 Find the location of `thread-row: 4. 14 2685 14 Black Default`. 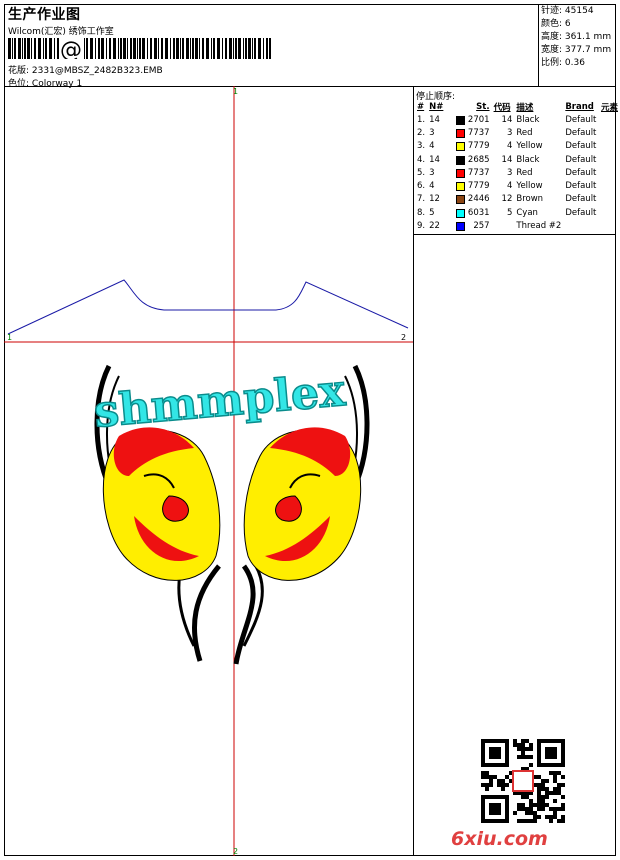

thread-row: 4. 14 2685 14 Black Default is located at coordinates (517, 159).